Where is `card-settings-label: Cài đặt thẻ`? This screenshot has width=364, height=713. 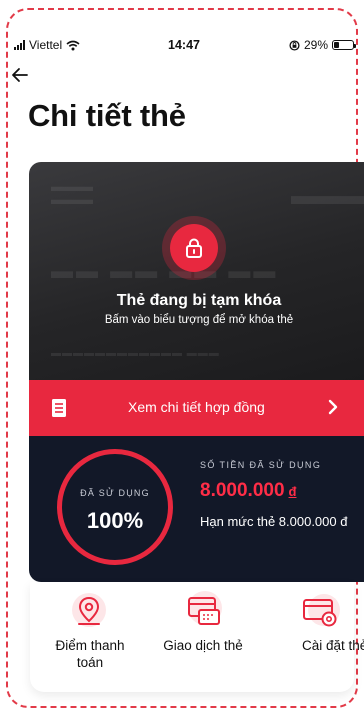
card-settings-label: Cài đặt thẻ is located at coordinates (333, 645).